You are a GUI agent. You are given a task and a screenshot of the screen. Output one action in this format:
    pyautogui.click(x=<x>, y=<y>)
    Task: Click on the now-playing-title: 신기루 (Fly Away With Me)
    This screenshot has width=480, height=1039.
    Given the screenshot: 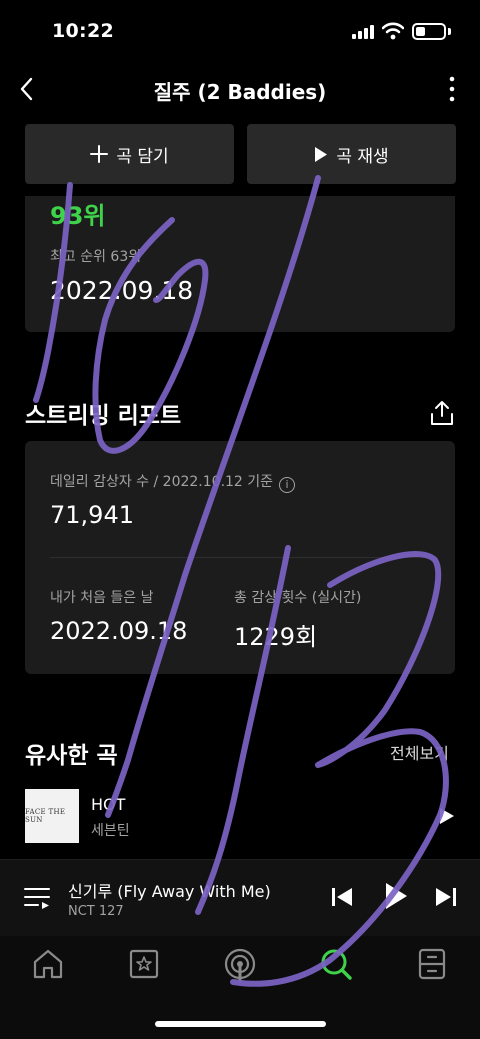 What is the action you would take?
    pyautogui.click(x=169, y=891)
    